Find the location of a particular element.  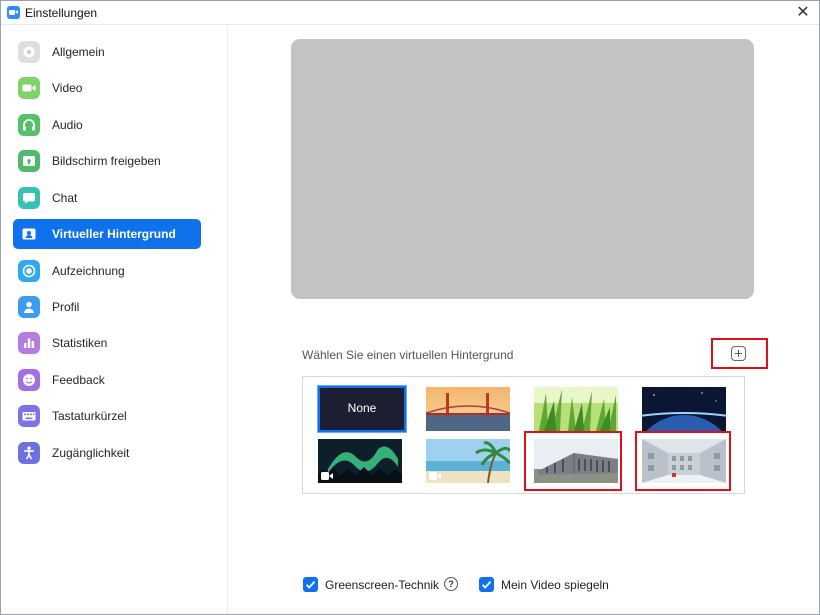

choose-background-label: Wählen Sie einen virtuellen Hintergrund is located at coordinates (408, 355).